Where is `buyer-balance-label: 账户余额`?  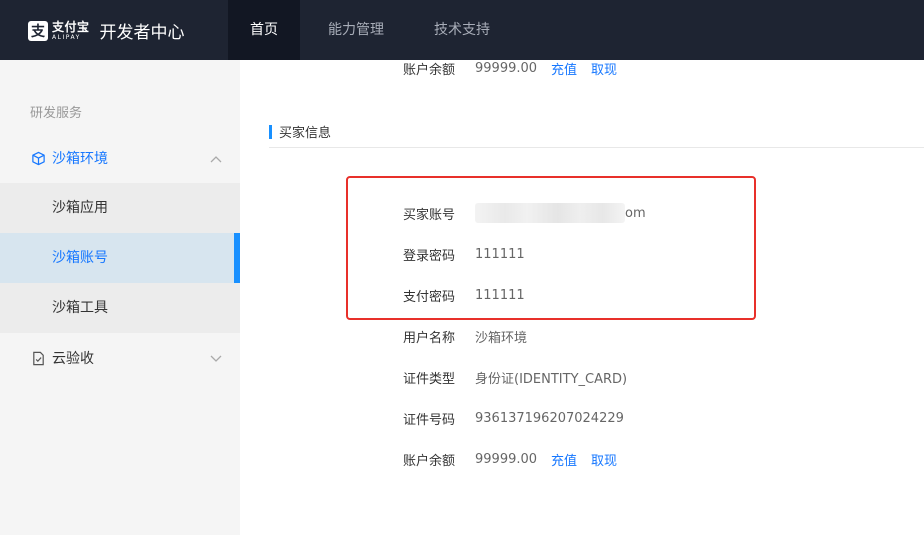
buyer-balance-label: 账户余额 is located at coordinates (429, 461).